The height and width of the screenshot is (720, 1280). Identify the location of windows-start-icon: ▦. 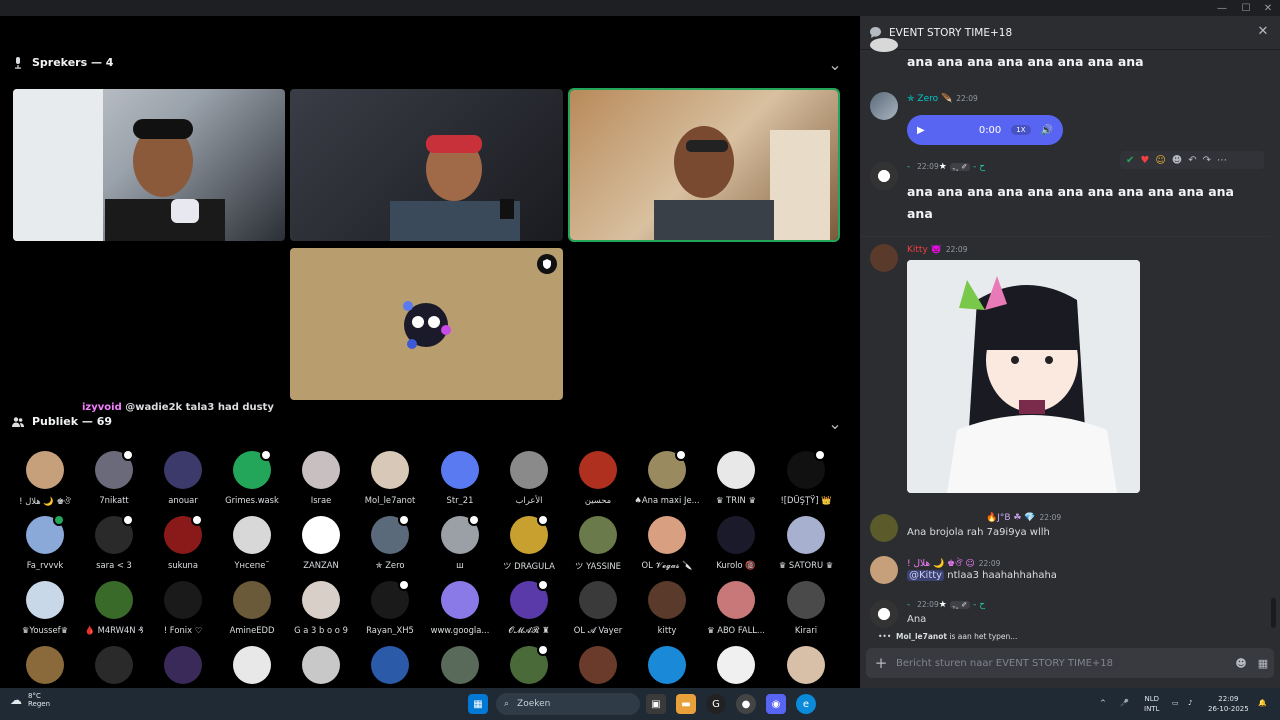
(478, 704).